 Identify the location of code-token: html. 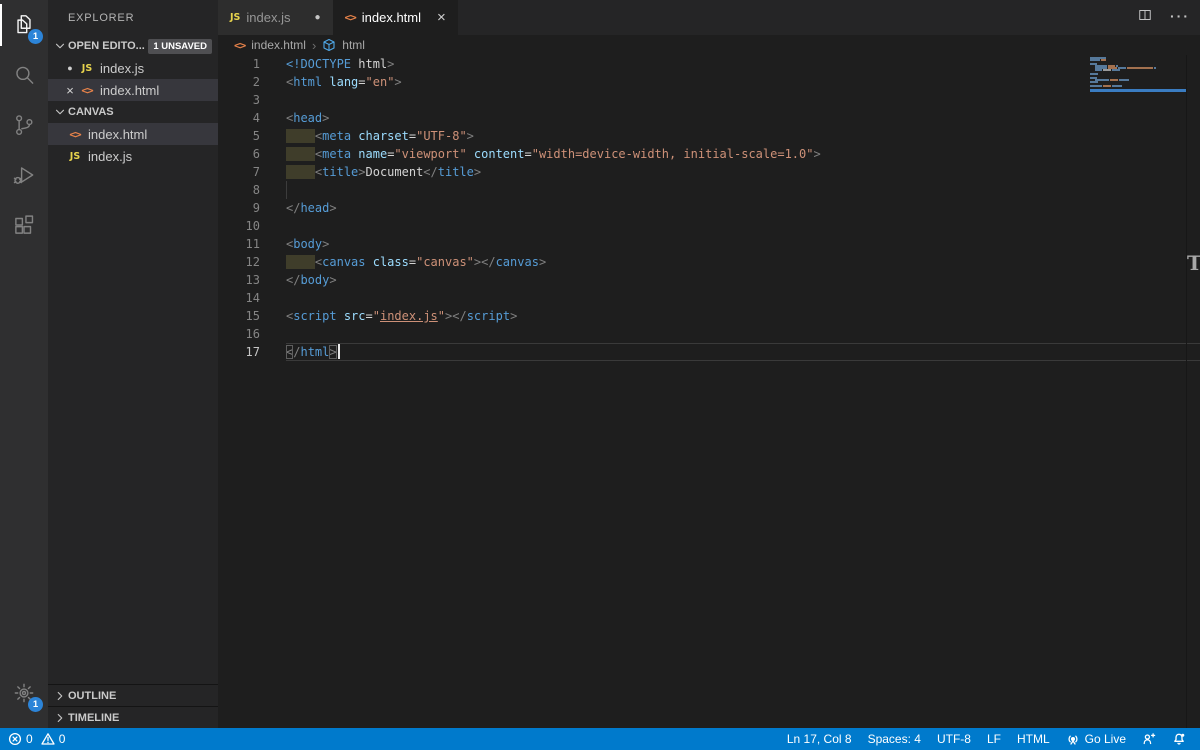
(369, 64).